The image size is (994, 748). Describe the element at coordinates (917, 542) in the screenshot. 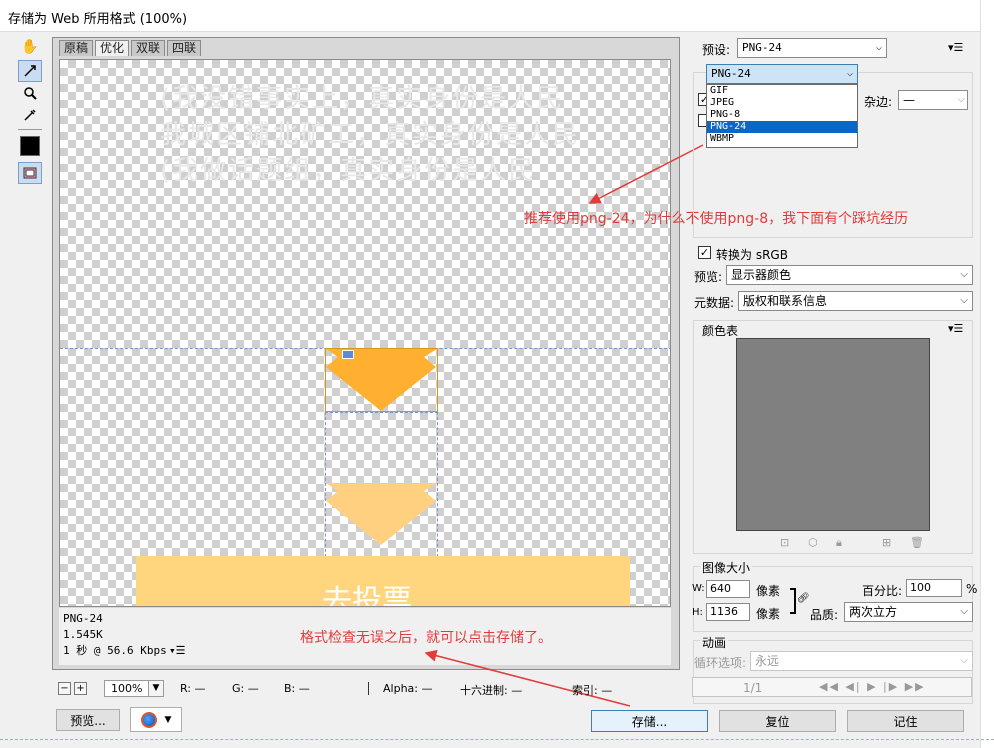

I see `trash-icon: 🗑︎` at that location.